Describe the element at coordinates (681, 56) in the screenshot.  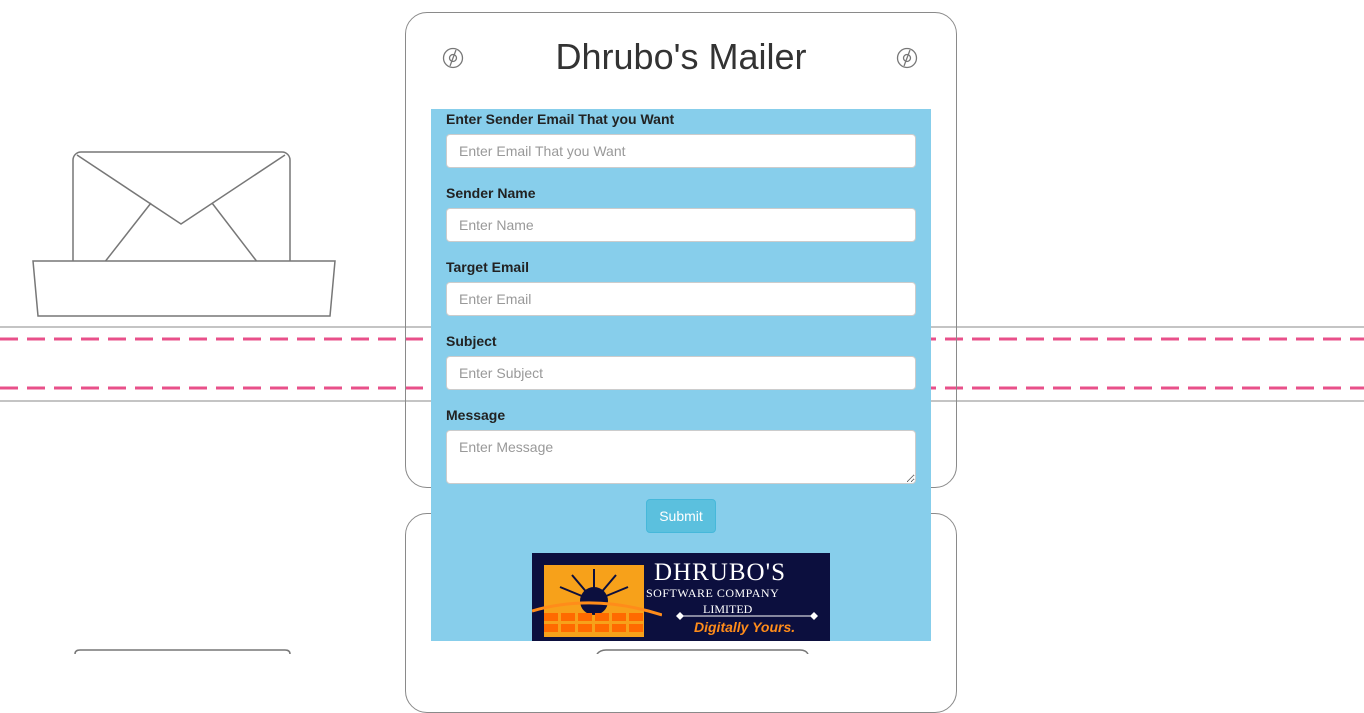
I see `page-title: Dhrubo's Mailer` at that location.